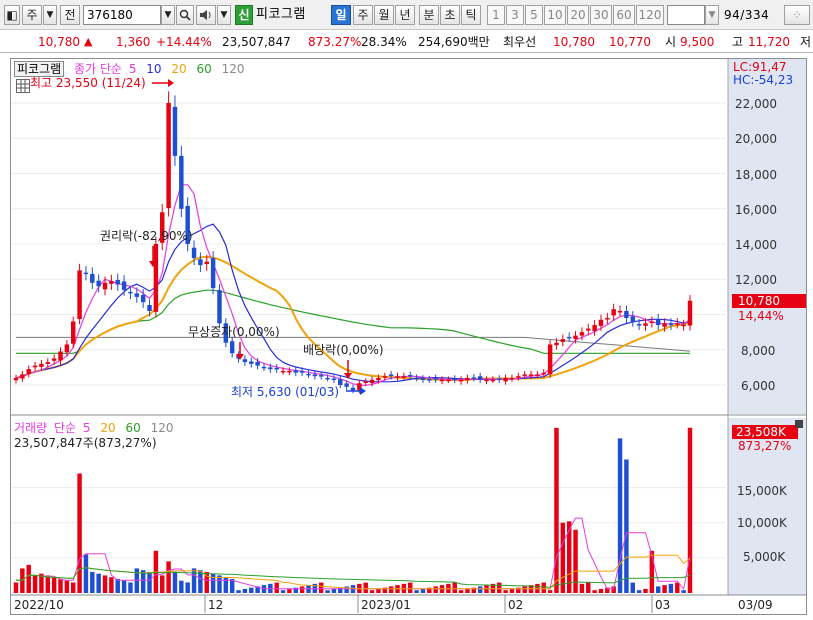  Describe the element at coordinates (85, 443) in the screenshot. I see `current-volume-text: 23,507,847주(873,27%)` at that location.